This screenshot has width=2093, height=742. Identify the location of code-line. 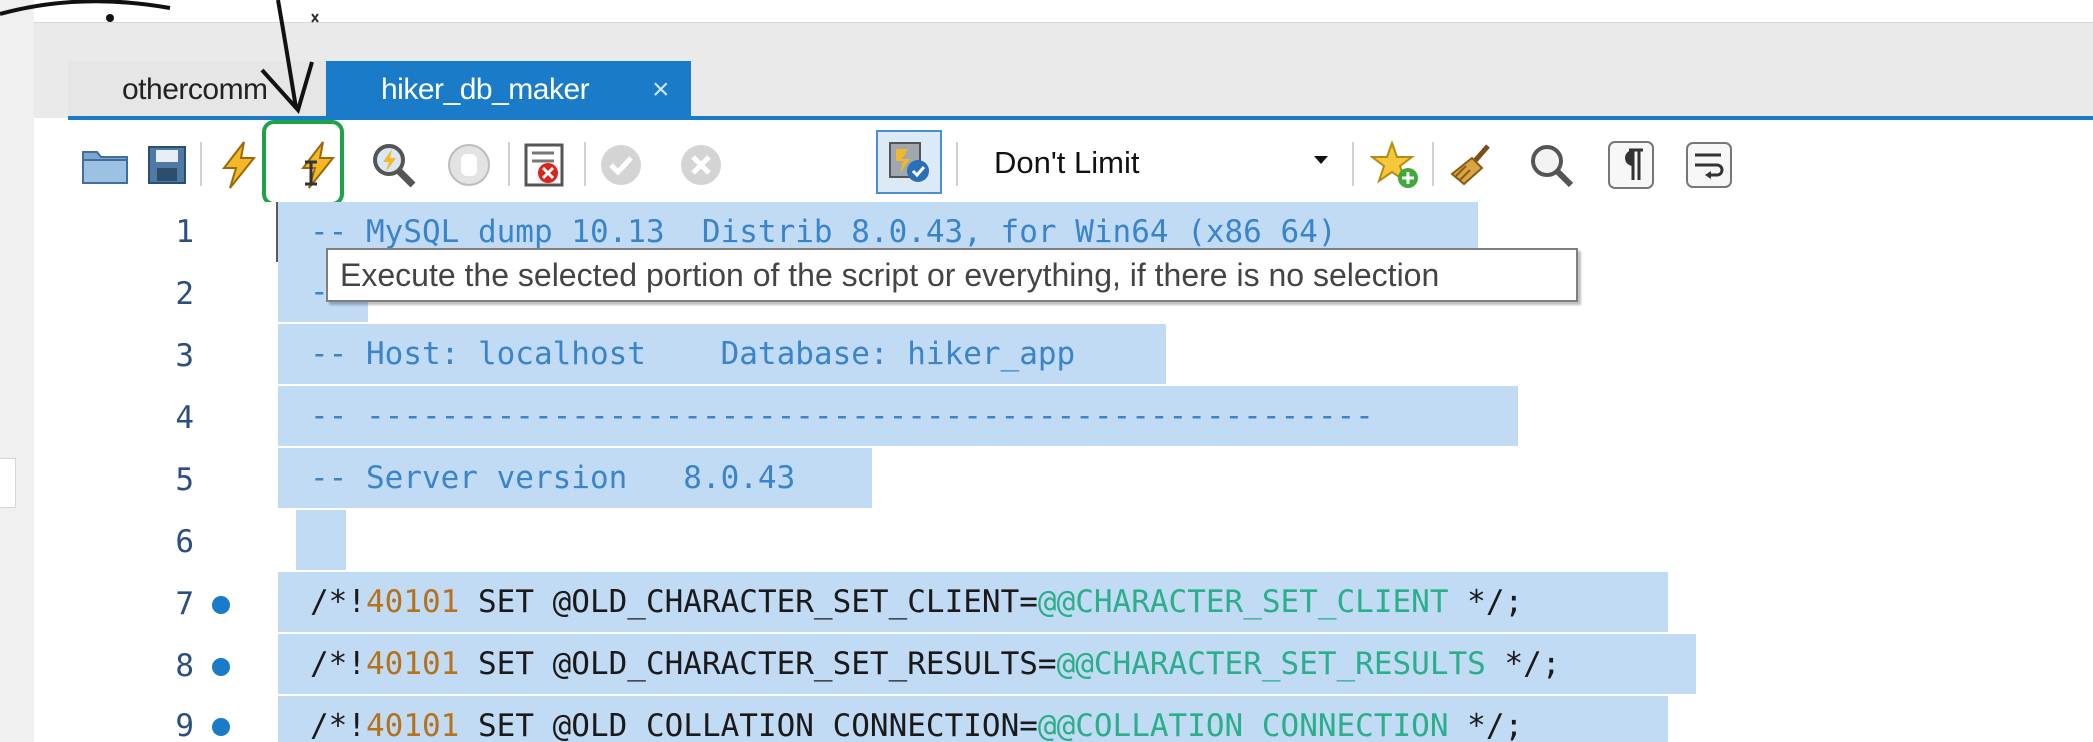
(321, 540).